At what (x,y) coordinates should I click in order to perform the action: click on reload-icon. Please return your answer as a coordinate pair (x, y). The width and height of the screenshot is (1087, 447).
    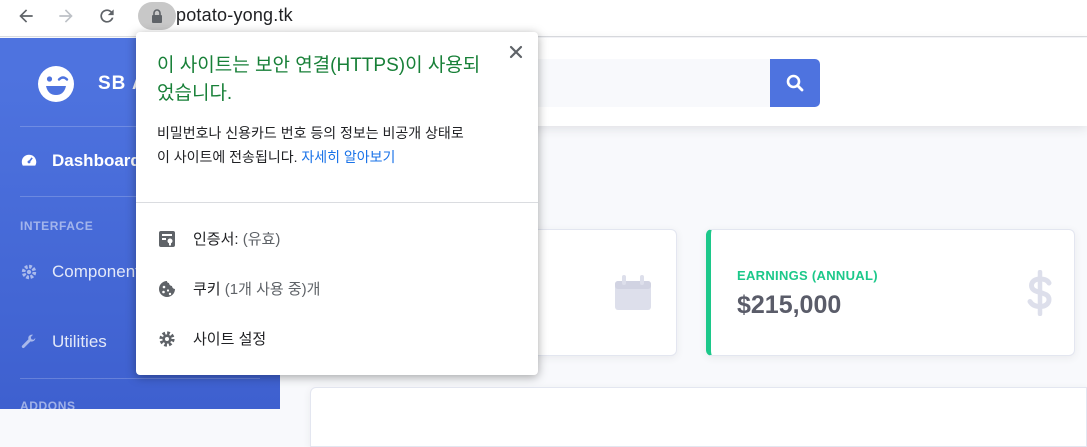
    Looking at the image, I should click on (107, 16).